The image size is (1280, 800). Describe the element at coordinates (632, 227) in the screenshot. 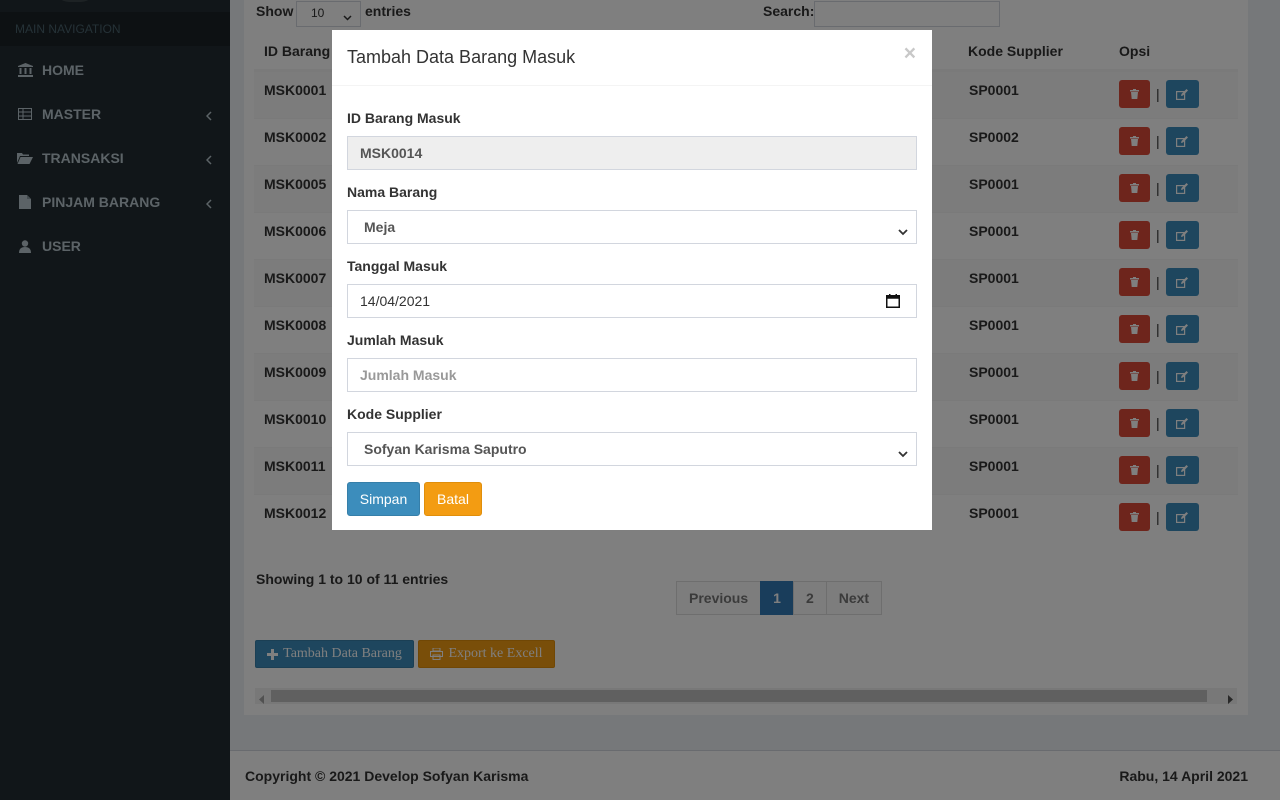

I see `nama-barang-select: Meja` at that location.